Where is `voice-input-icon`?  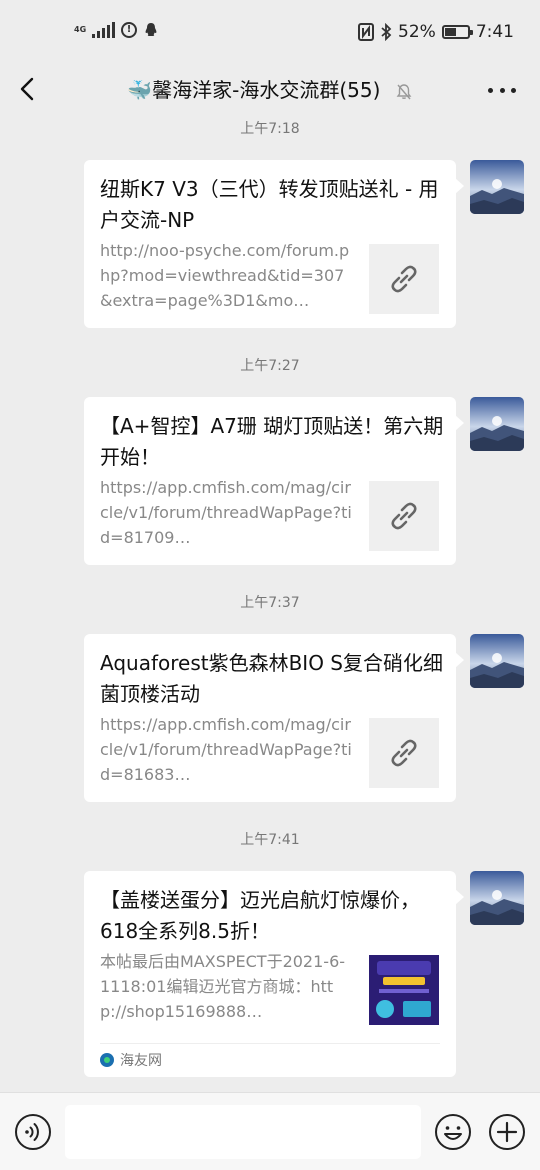
voice-input-icon is located at coordinates (33, 1132).